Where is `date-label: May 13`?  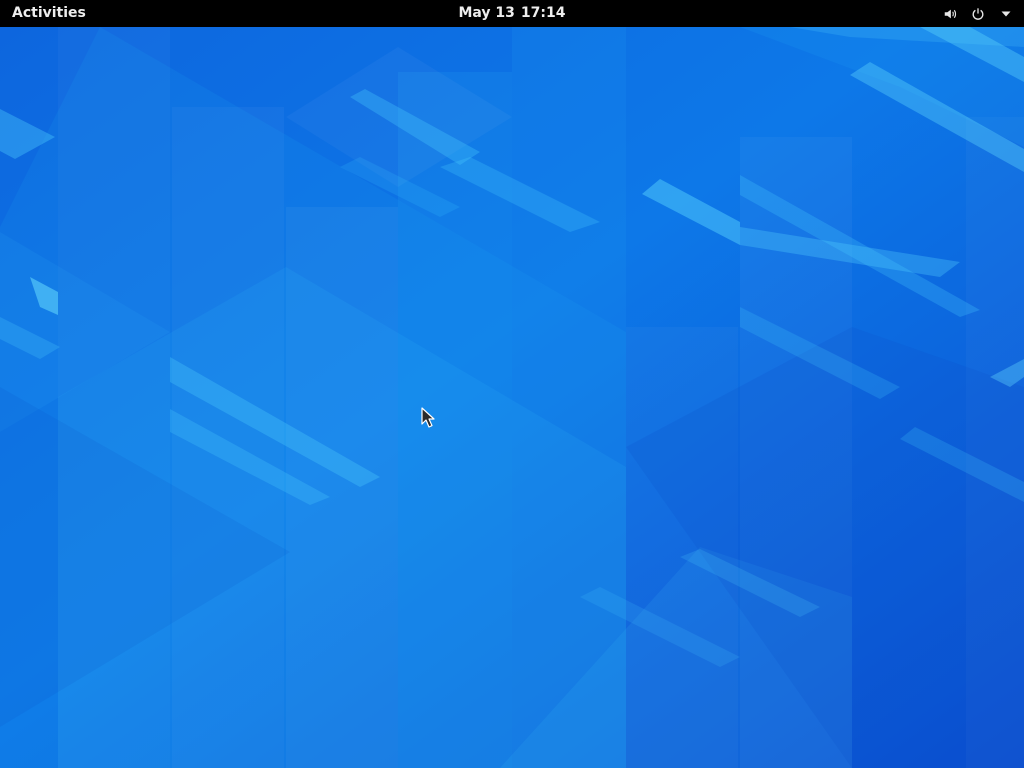
date-label: May 13 is located at coordinates (486, 13).